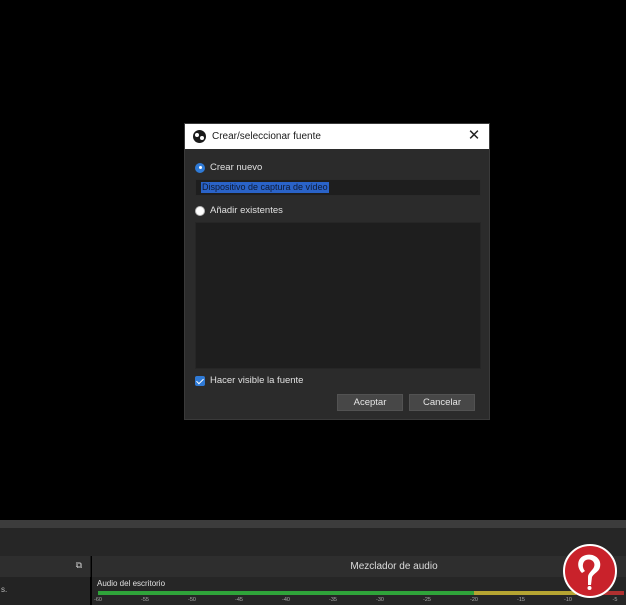 The height and width of the screenshot is (605, 626). What do you see at coordinates (474, 600) in the screenshot?
I see `meter-tick-label: -20` at bounding box center [474, 600].